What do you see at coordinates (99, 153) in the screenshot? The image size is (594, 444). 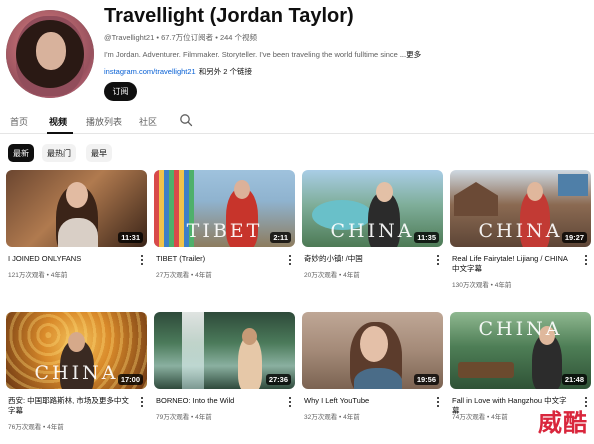 I see `chip-oldest: 最早` at bounding box center [99, 153].